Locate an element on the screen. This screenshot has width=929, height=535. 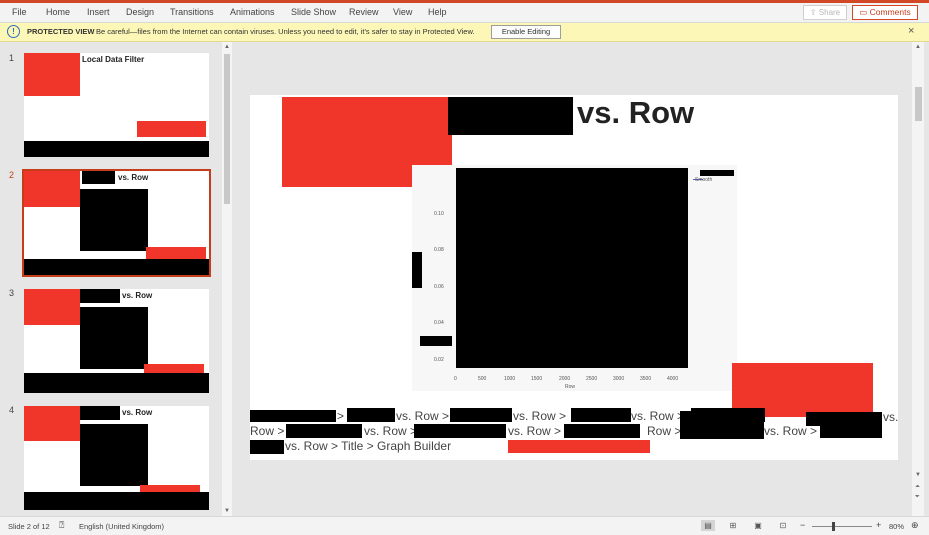
menu-view: View is located at coordinates (402, 12).